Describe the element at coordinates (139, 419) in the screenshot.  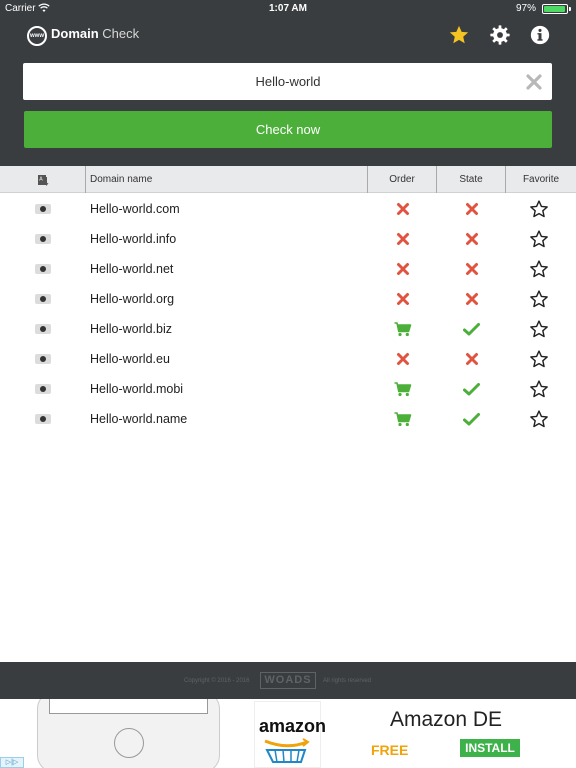
I see `domain-name: Hello-world.name` at that location.